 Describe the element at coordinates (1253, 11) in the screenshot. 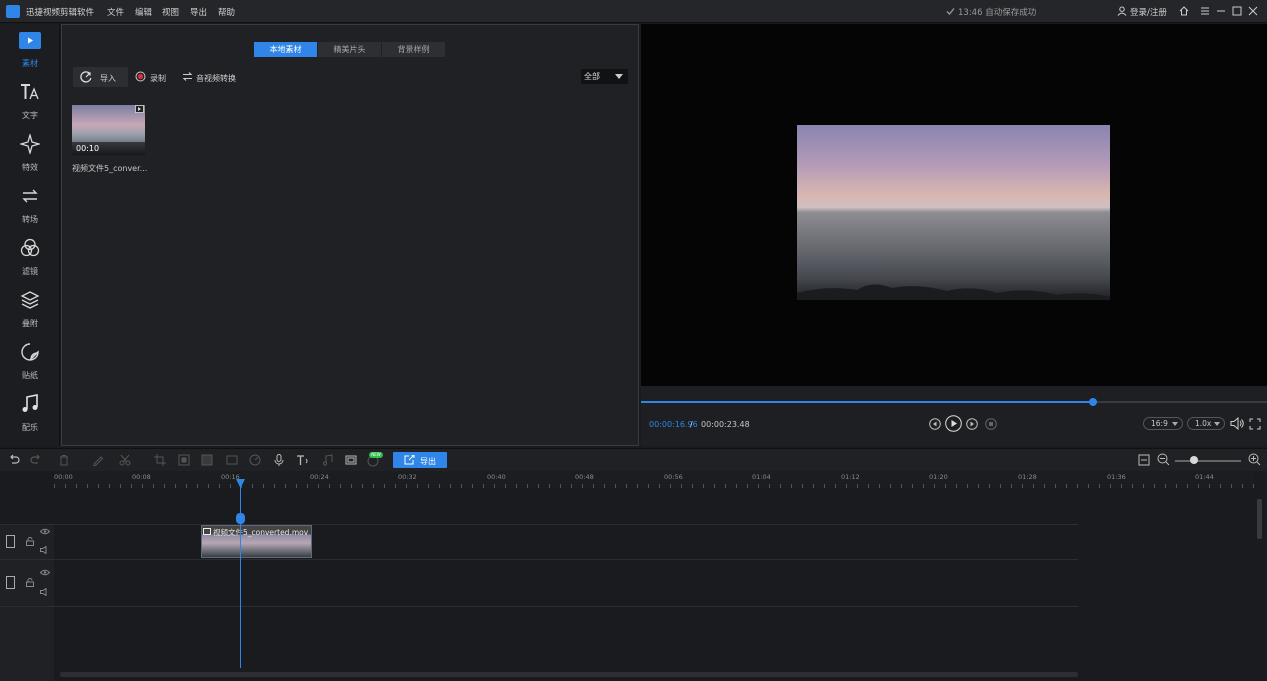

I see `close-icon` at that location.